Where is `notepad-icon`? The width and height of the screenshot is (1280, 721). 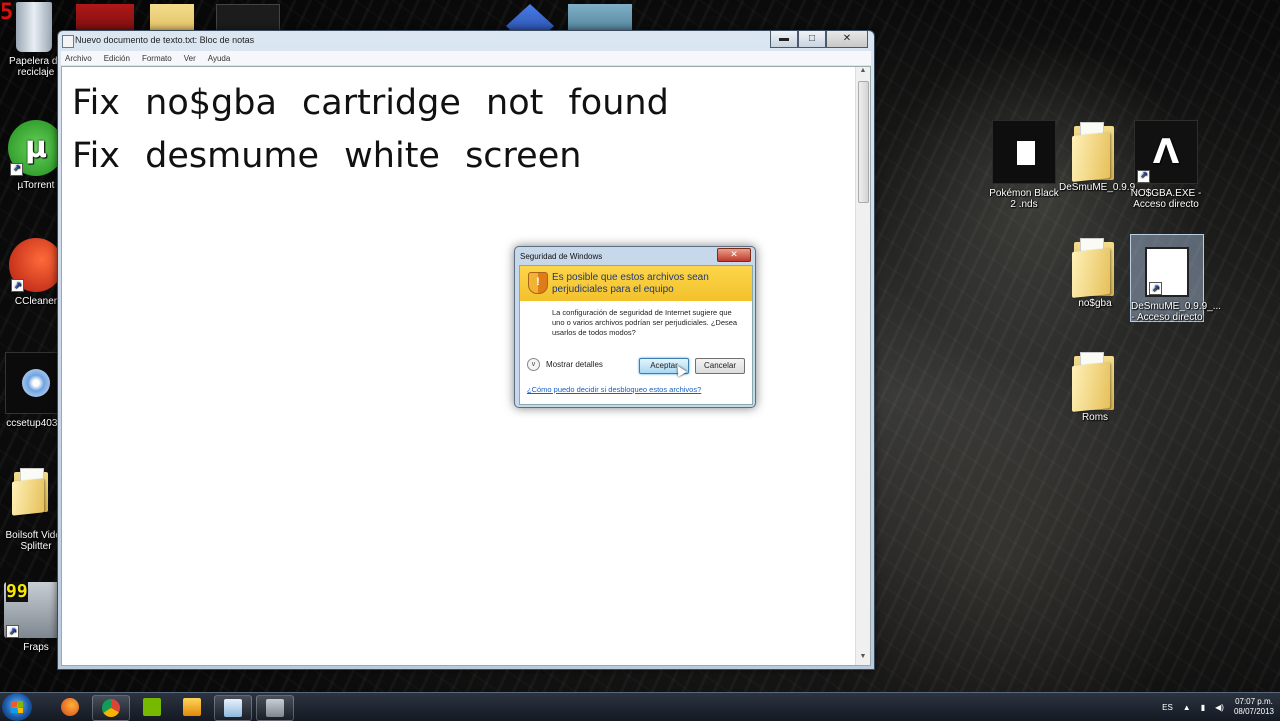 notepad-icon is located at coordinates (233, 708).